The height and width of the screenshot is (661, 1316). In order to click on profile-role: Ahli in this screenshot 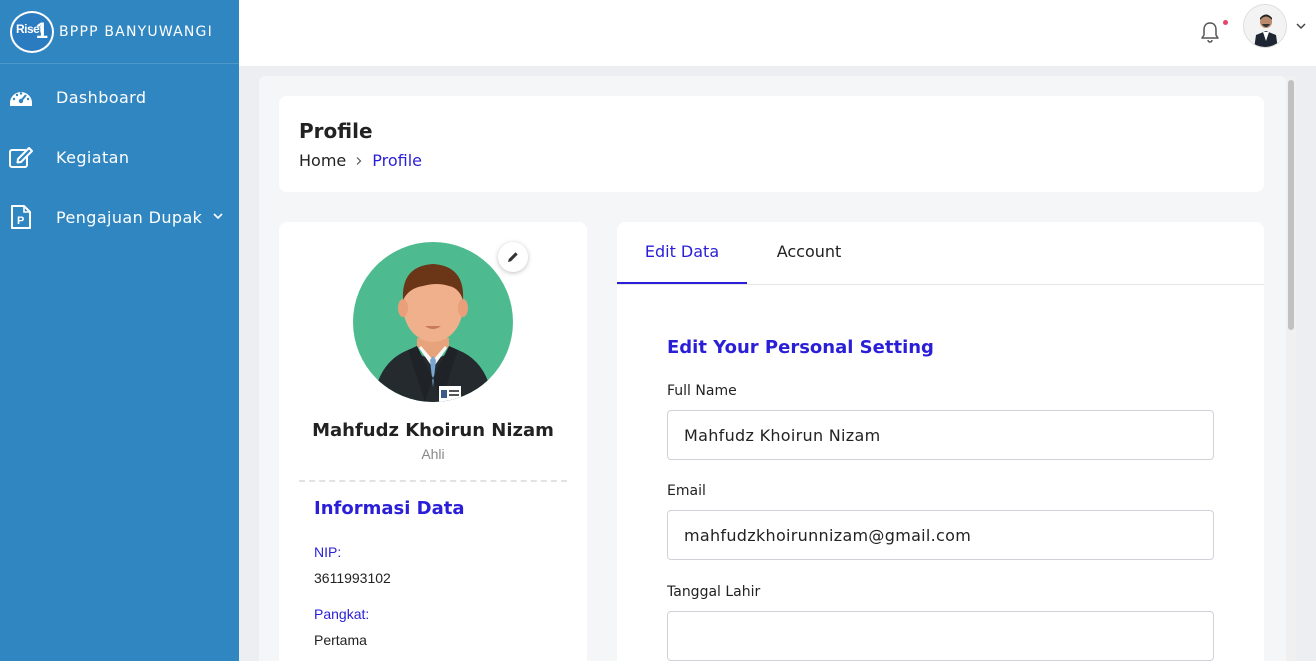, I will do `click(433, 454)`.